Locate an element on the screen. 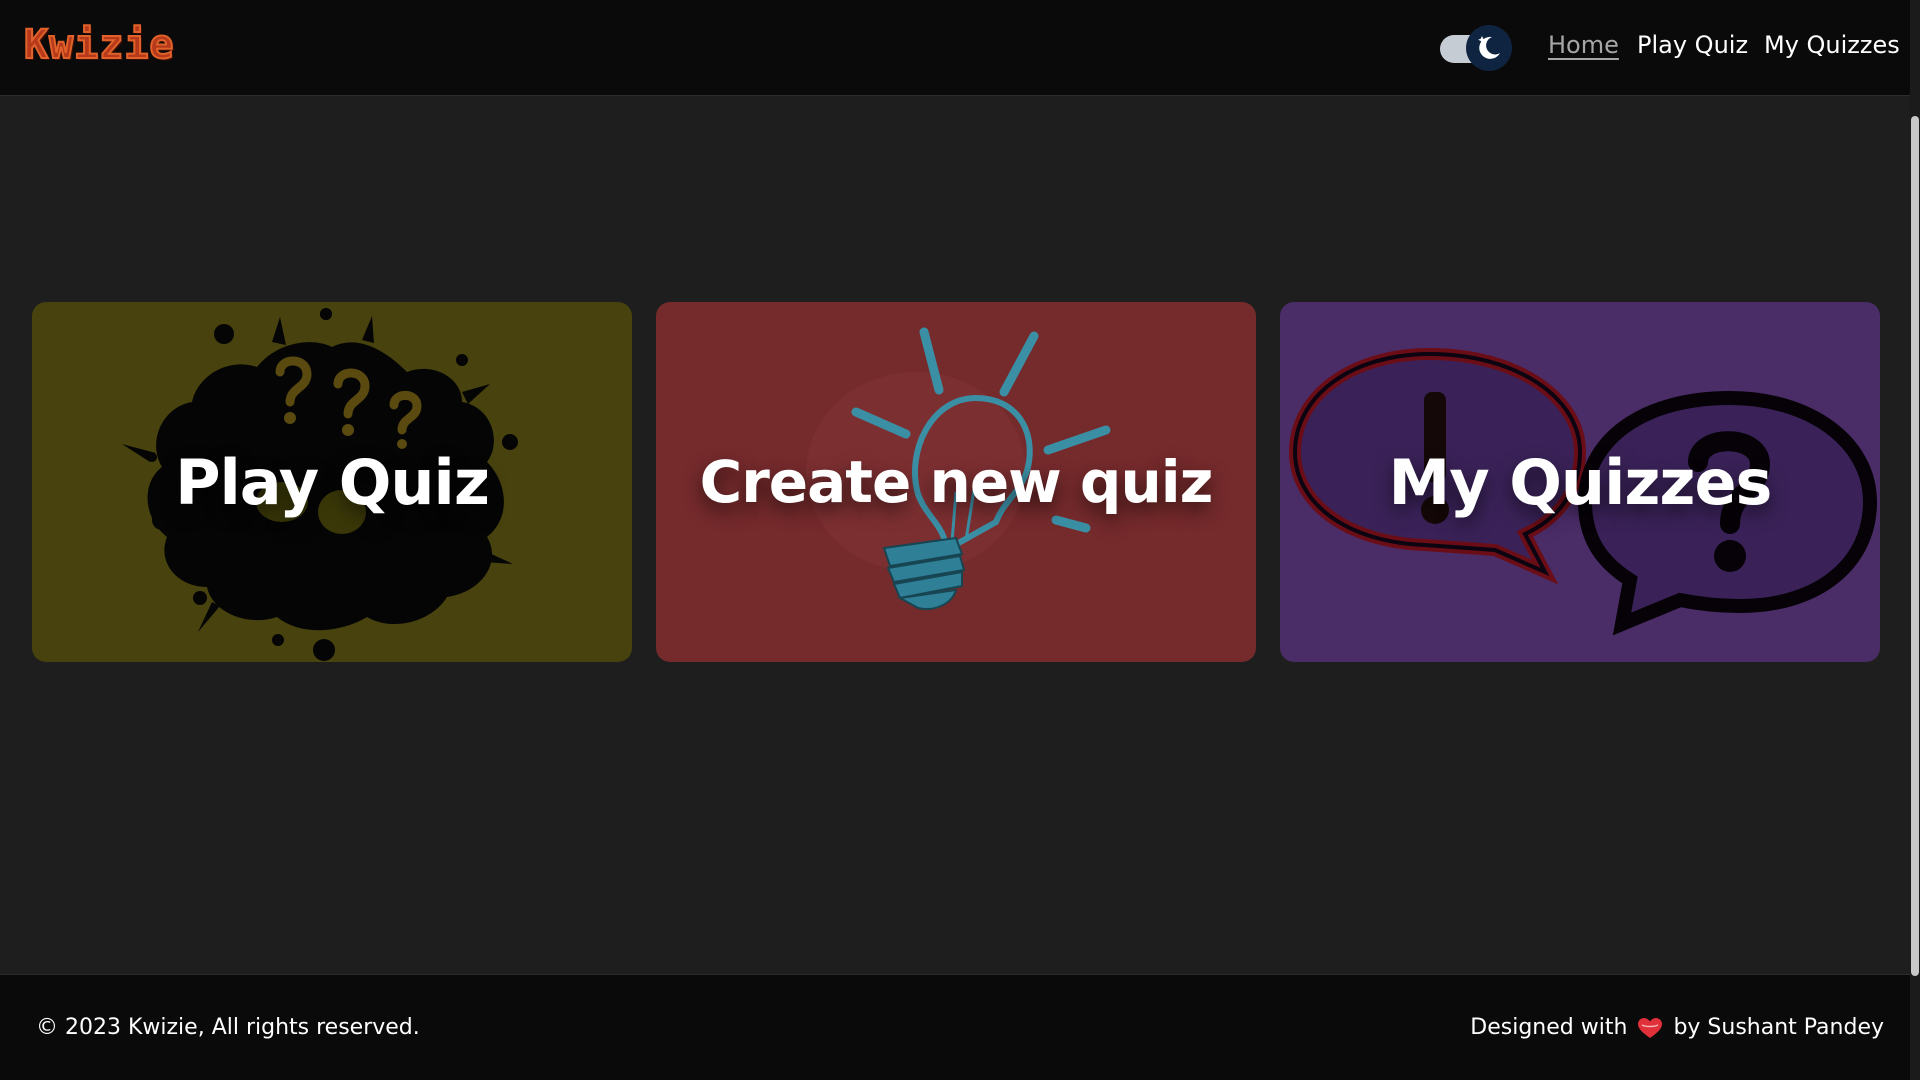  scrollbar-thumb is located at coordinates (1915, 546).